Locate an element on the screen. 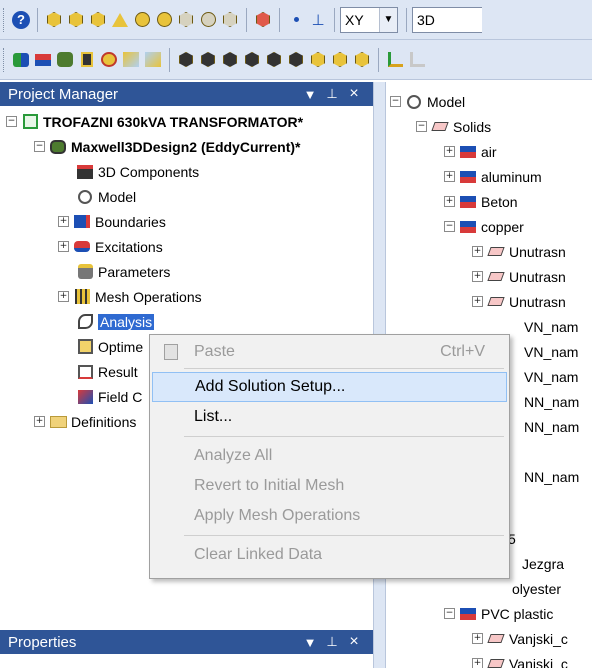 The image size is (592, 668). plane-select: XY ▼ is located at coordinates (369, 19).